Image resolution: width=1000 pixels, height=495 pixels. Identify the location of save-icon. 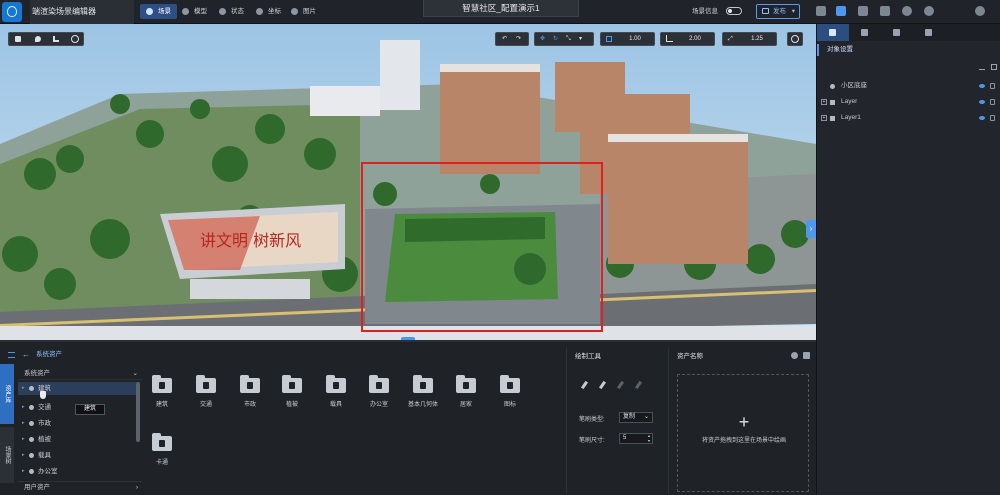
(841, 11).